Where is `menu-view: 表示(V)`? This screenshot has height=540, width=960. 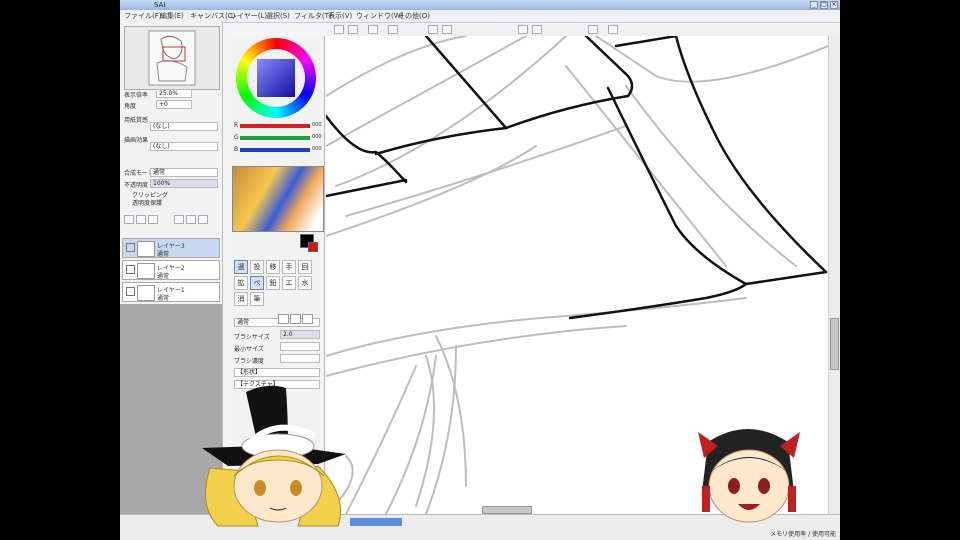
menu-view: 表示(V) is located at coordinates (340, 16).